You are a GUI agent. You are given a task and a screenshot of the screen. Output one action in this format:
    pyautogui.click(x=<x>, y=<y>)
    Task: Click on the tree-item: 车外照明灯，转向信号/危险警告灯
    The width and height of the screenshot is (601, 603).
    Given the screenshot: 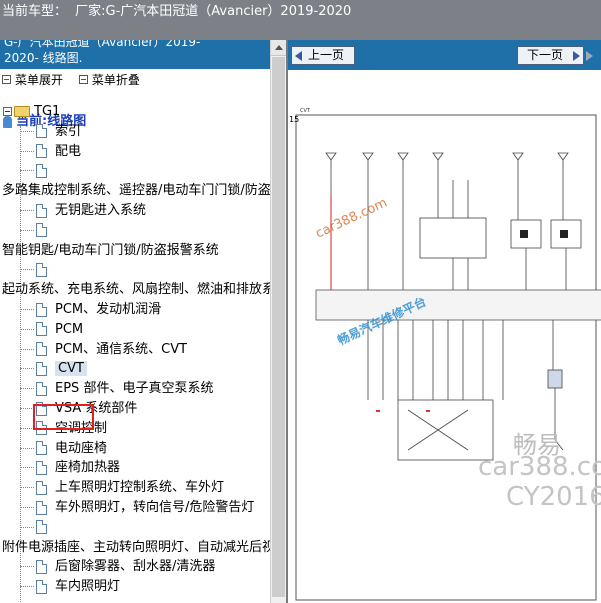 What is the action you would take?
    pyautogui.click(x=137, y=508)
    